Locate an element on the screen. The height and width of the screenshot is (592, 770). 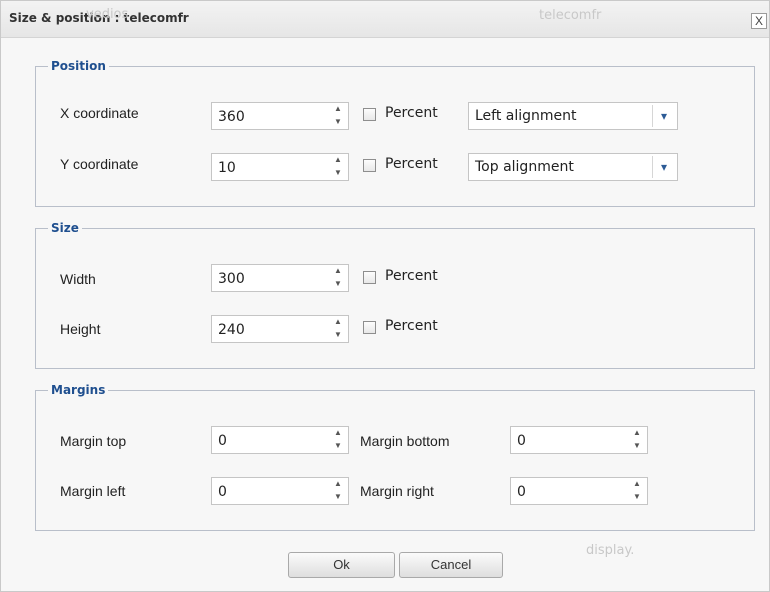
margin-top-field: ▲ ▼ is located at coordinates (280, 440).